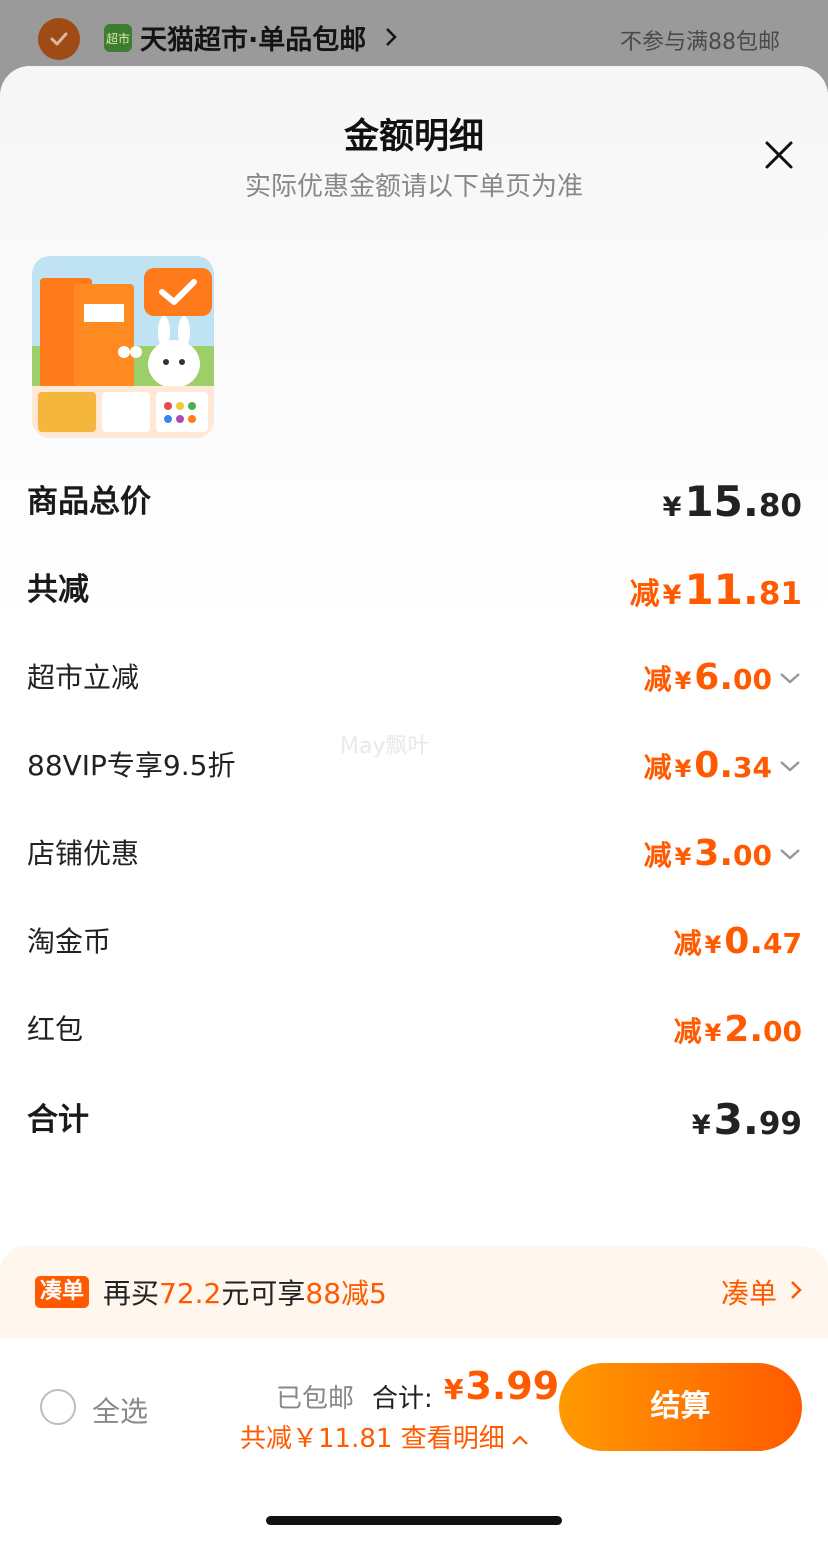  I want to click on checkout-button: 结算, so click(680, 1407).